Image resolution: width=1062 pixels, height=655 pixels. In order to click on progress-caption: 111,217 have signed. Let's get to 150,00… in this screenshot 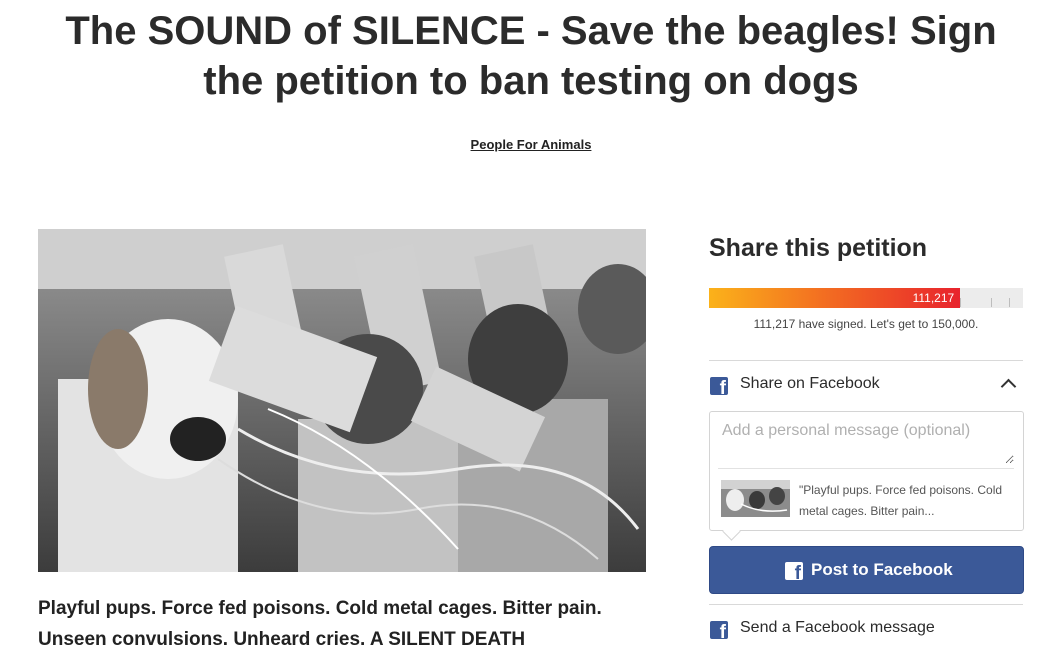, I will do `click(866, 324)`.